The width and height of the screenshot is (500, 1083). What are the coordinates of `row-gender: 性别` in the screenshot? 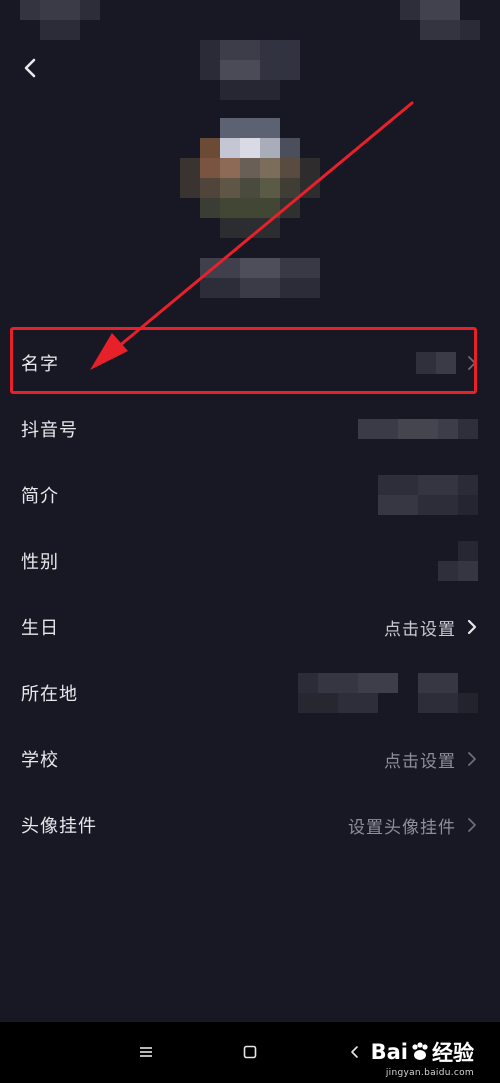 It's located at (250, 561).